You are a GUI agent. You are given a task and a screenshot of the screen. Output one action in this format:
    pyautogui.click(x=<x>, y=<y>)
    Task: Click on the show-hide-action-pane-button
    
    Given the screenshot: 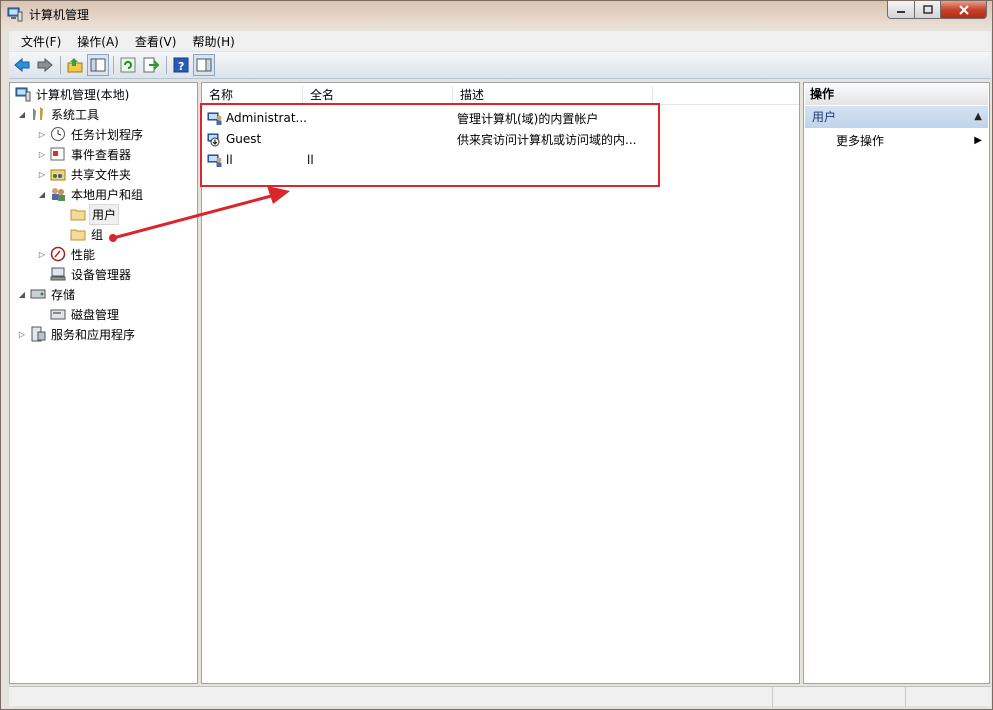 What is the action you would take?
    pyautogui.click(x=204, y=65)
    